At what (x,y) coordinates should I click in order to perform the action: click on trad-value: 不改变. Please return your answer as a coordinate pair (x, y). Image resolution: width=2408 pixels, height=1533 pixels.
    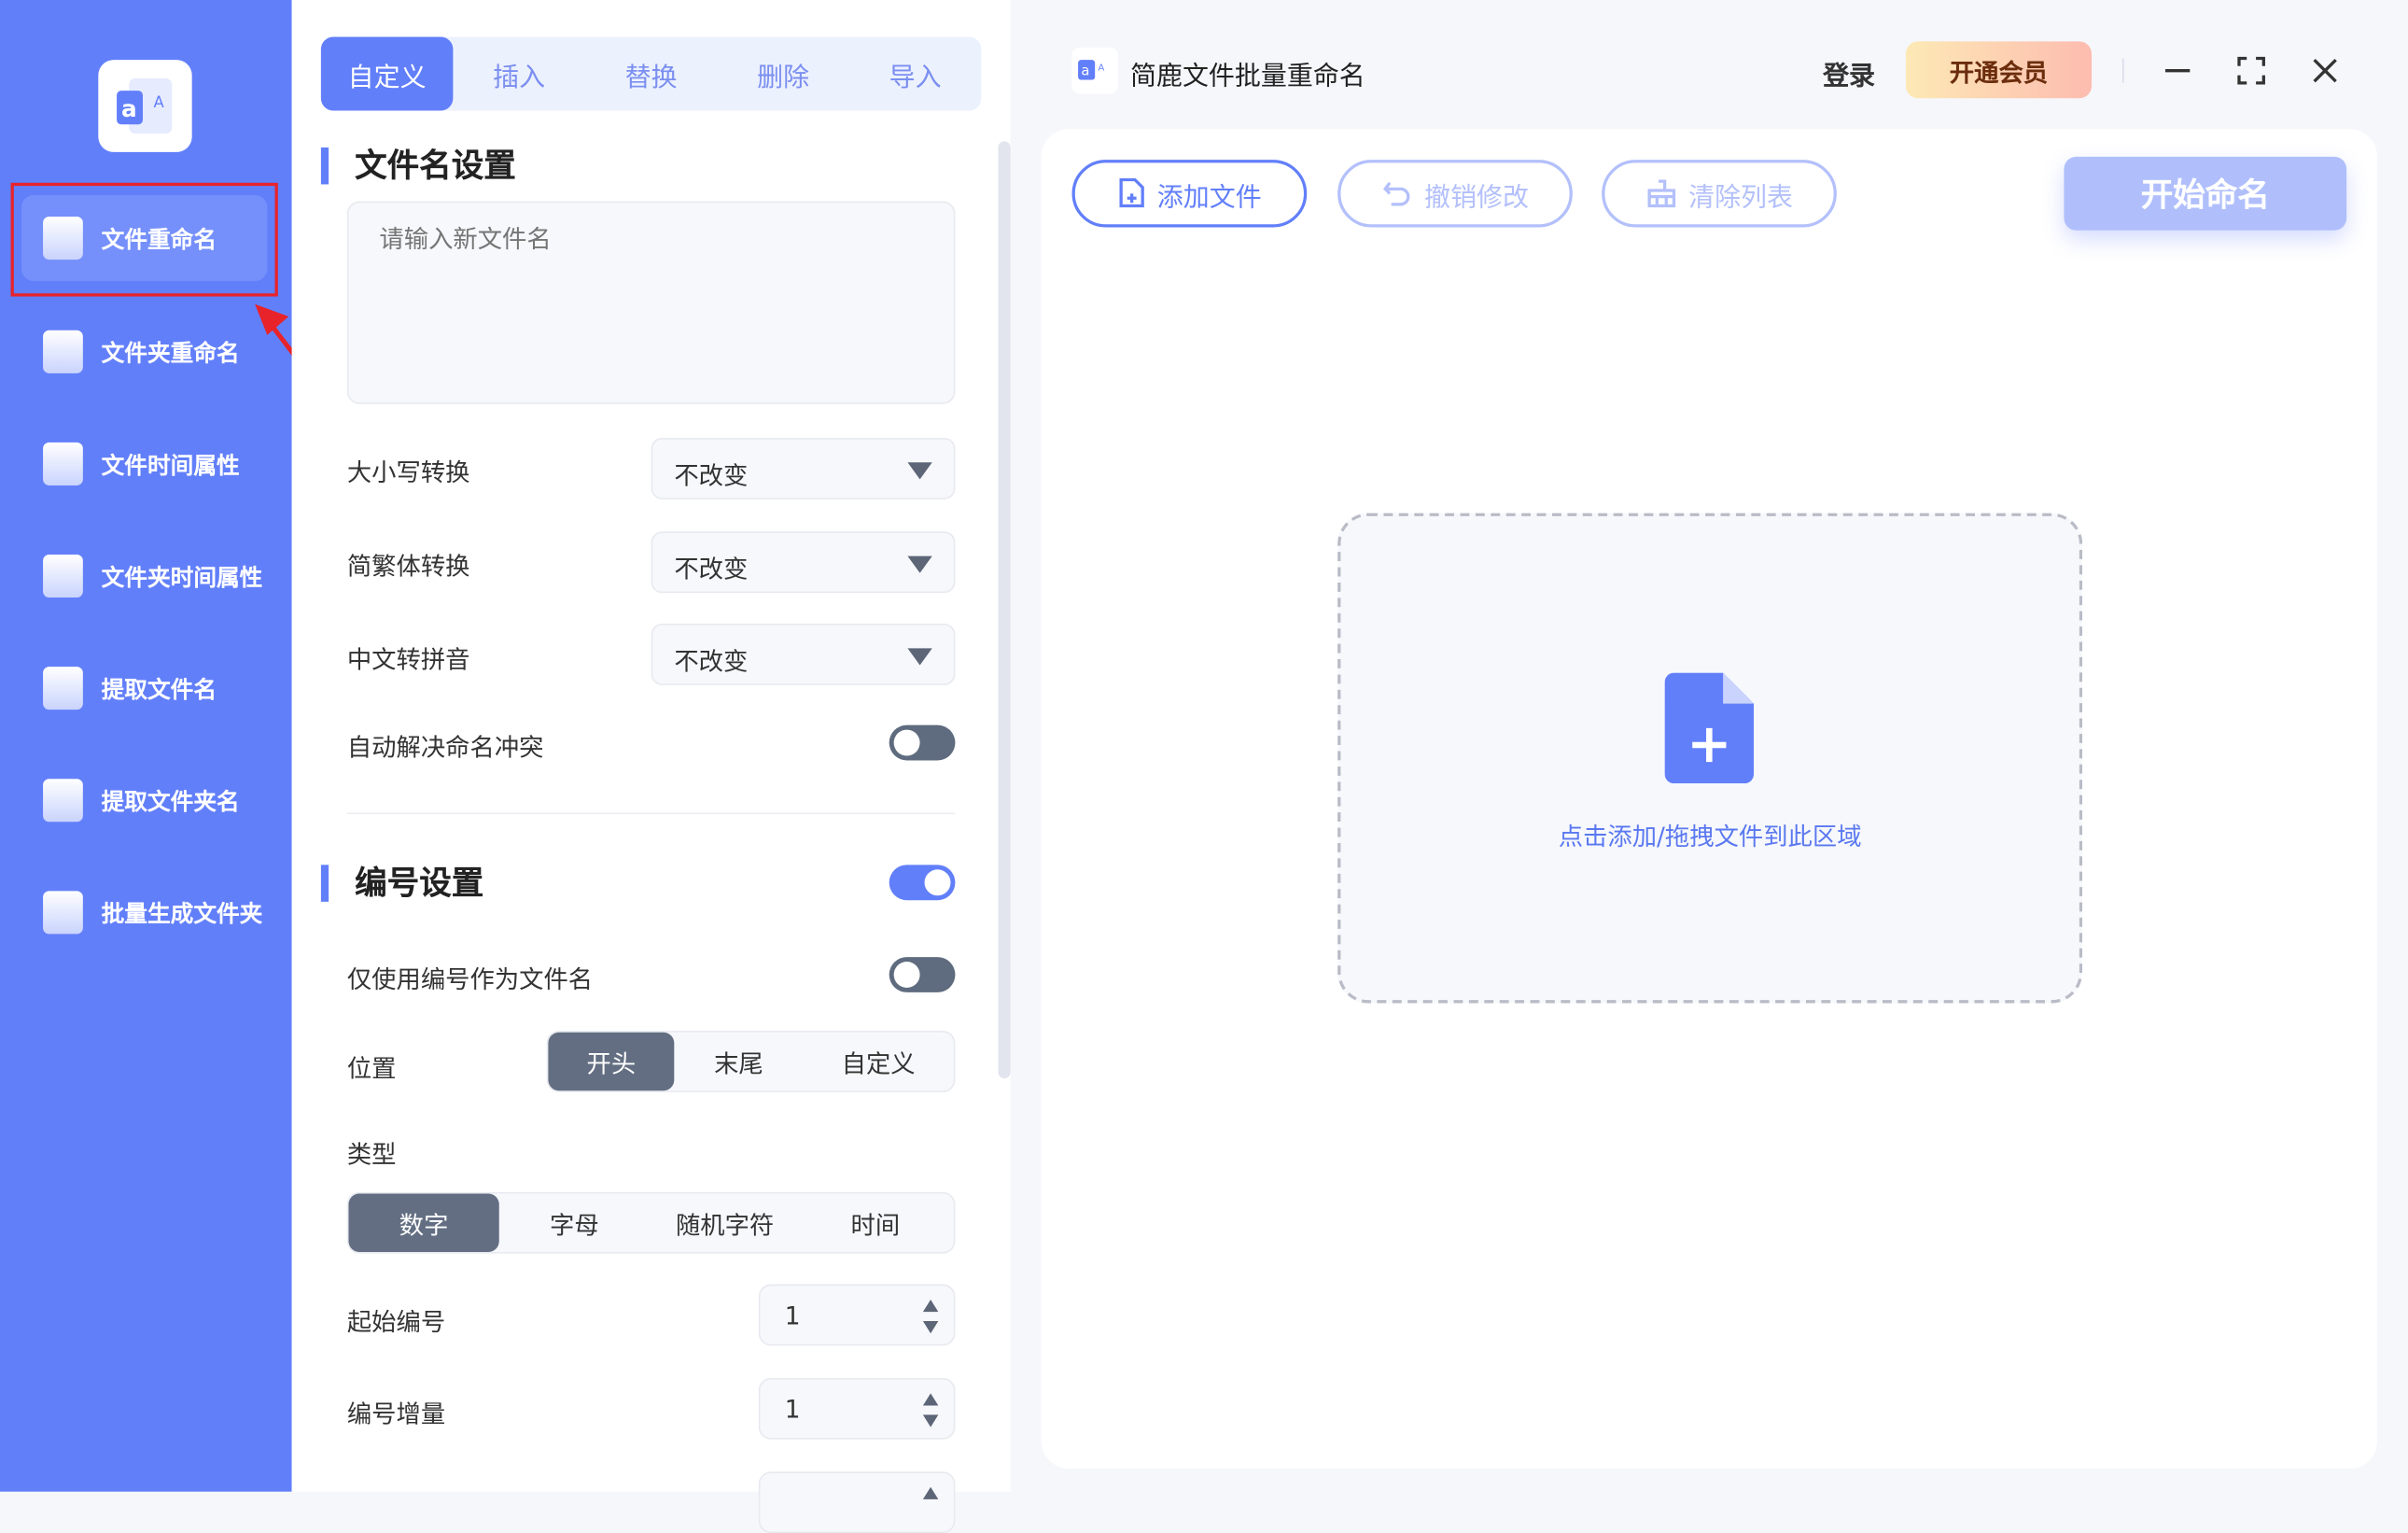
    Looking at the image, I should click on (711, 569).